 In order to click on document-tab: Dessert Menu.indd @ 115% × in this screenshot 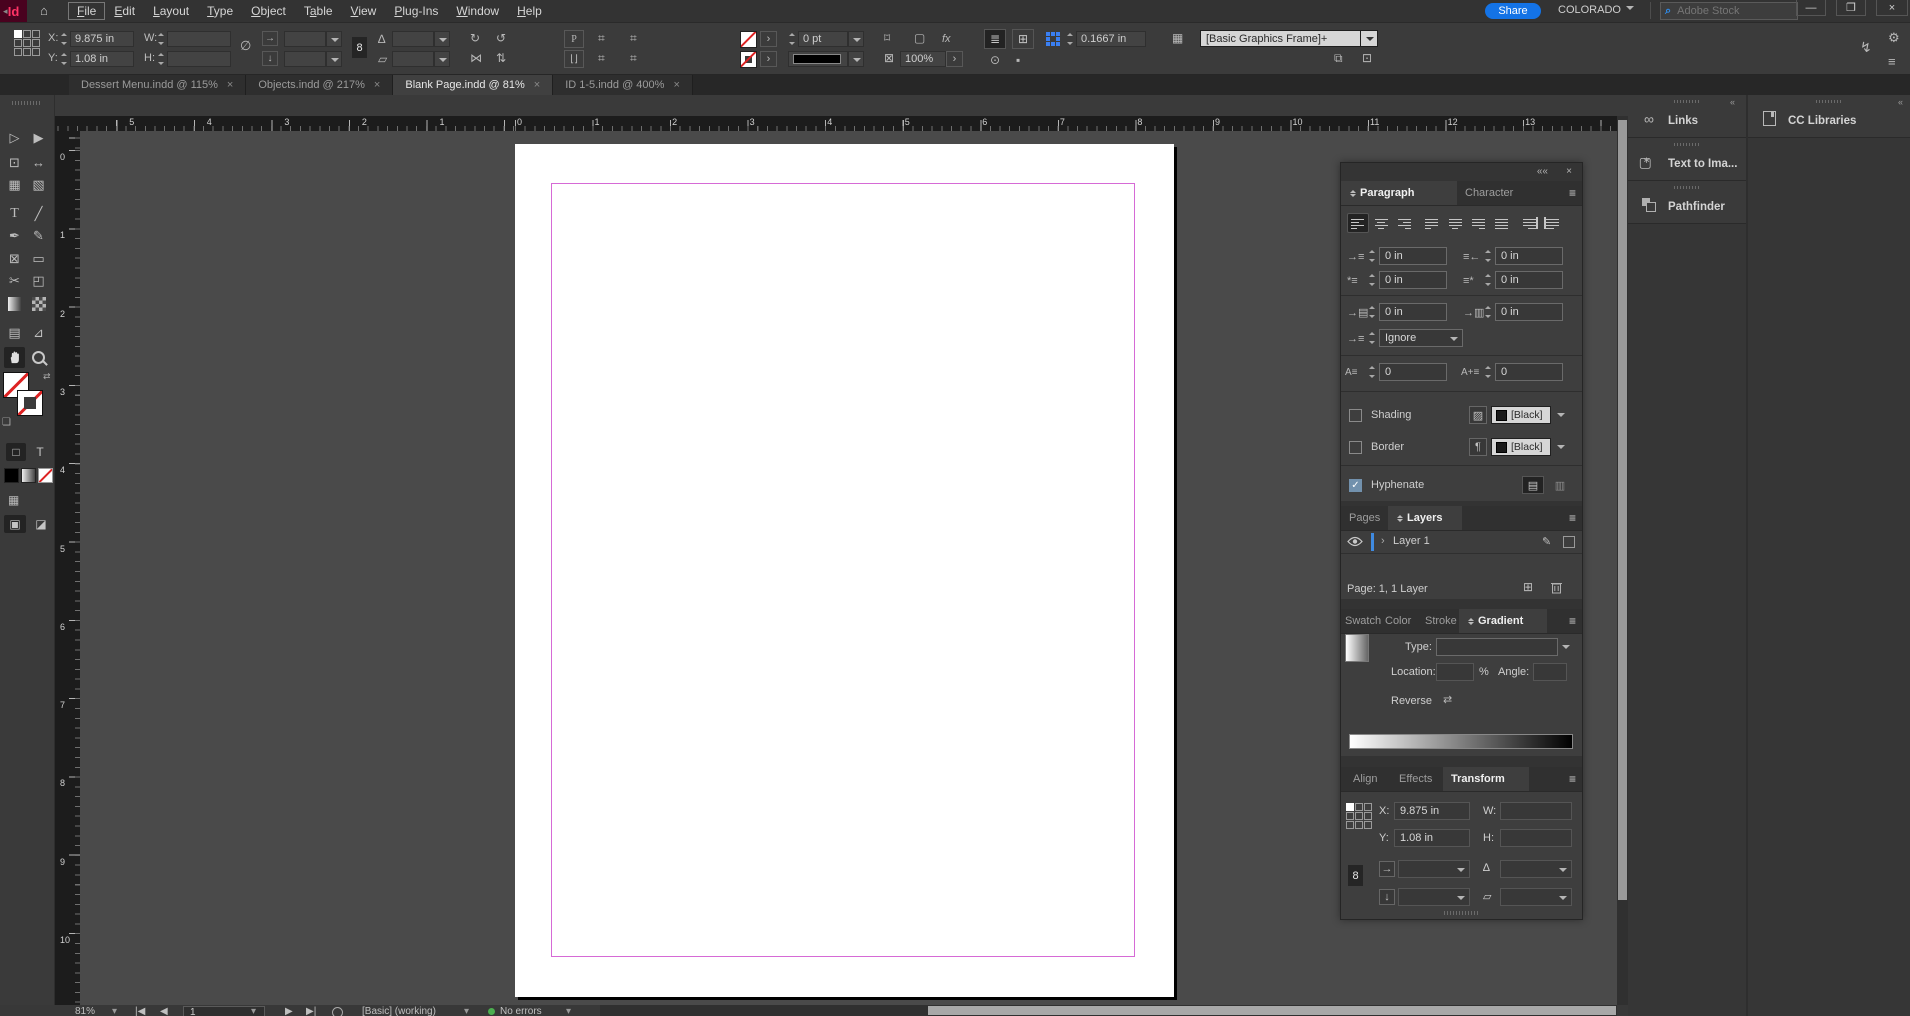, I will do `click(158, 85)`.